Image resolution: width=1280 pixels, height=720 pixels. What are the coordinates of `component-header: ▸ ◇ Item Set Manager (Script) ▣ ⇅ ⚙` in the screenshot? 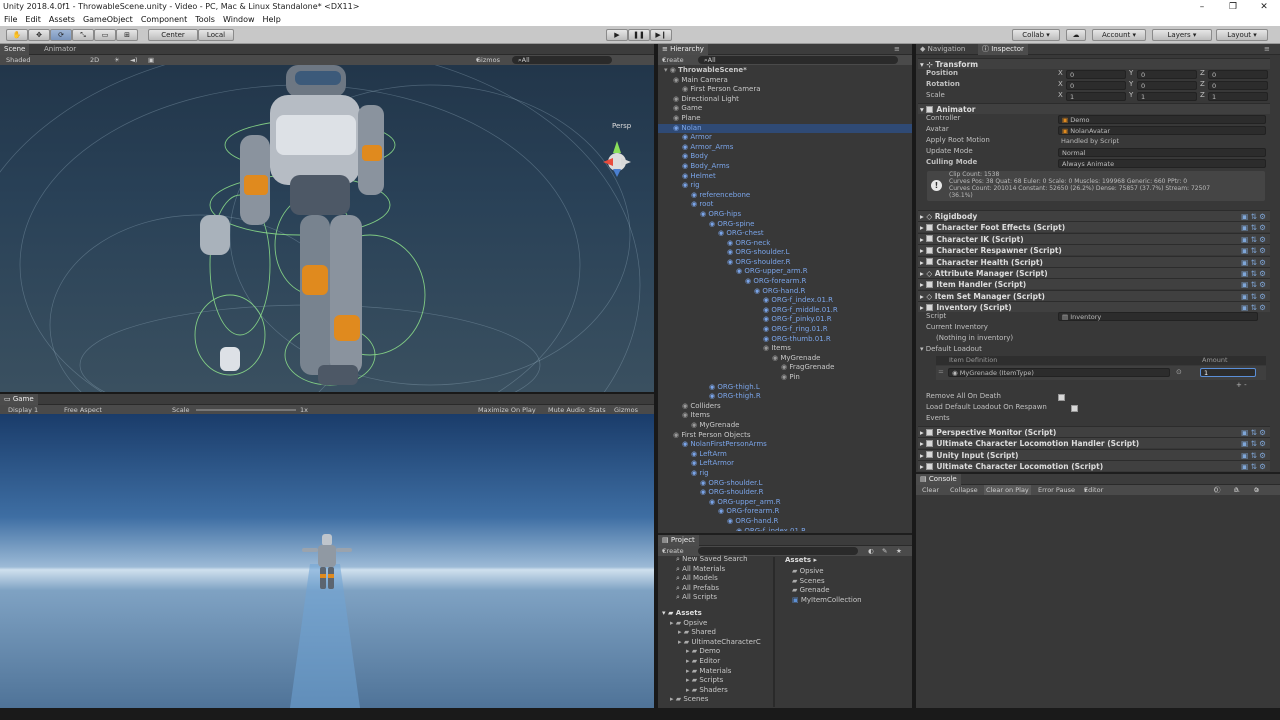 It's located at (1094, 295).